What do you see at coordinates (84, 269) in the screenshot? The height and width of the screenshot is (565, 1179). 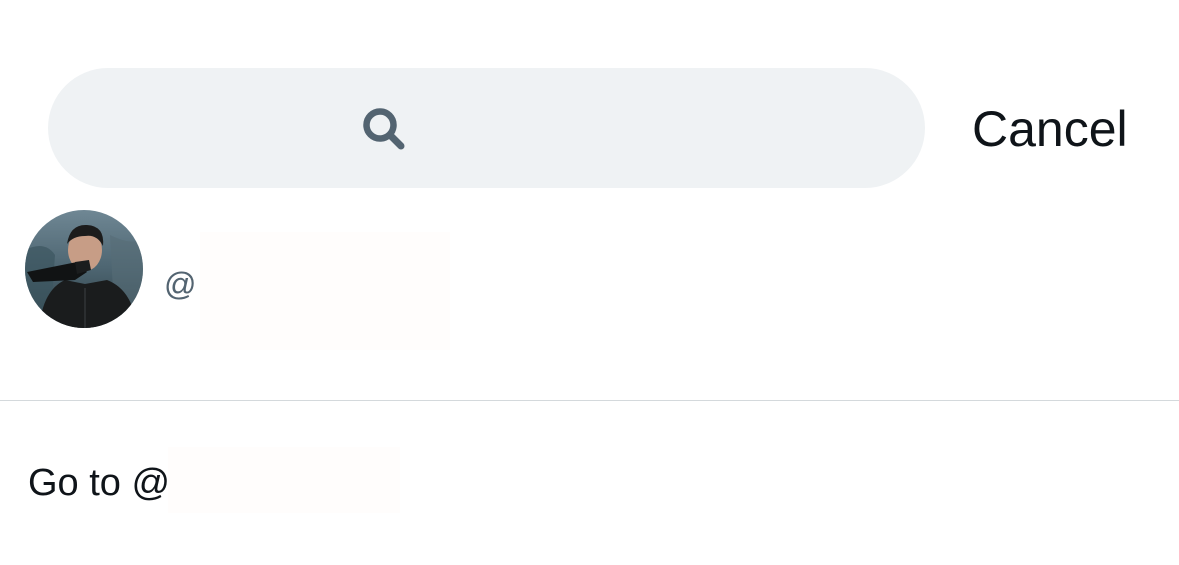 I see `avatar` at bounding box center [84, 269].